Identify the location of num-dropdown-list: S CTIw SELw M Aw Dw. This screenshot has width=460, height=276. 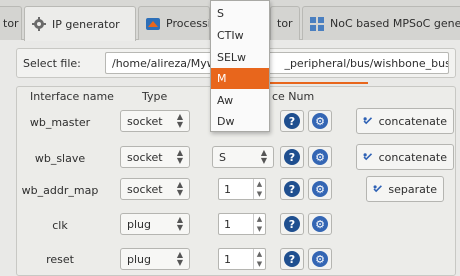
(240, 66).